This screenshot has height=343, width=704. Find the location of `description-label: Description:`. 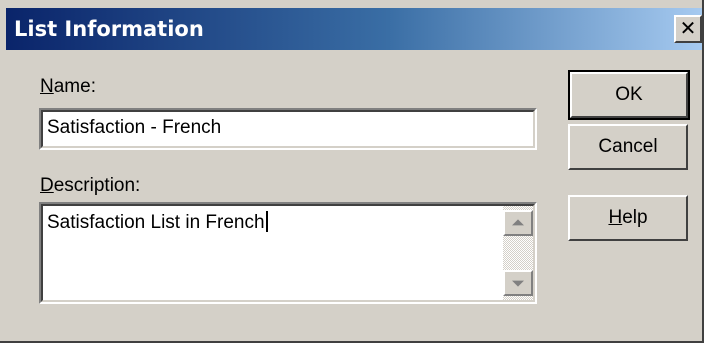

description-label: Description: is located at coordinates (90, 186).